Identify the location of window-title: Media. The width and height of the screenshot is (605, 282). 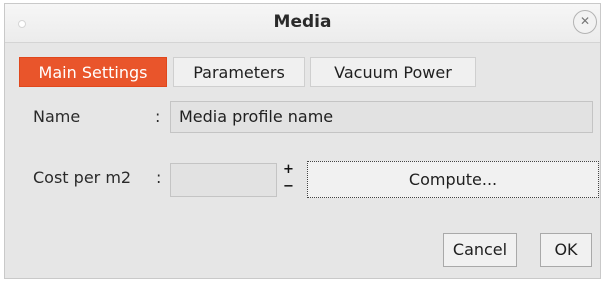
(302, 22).